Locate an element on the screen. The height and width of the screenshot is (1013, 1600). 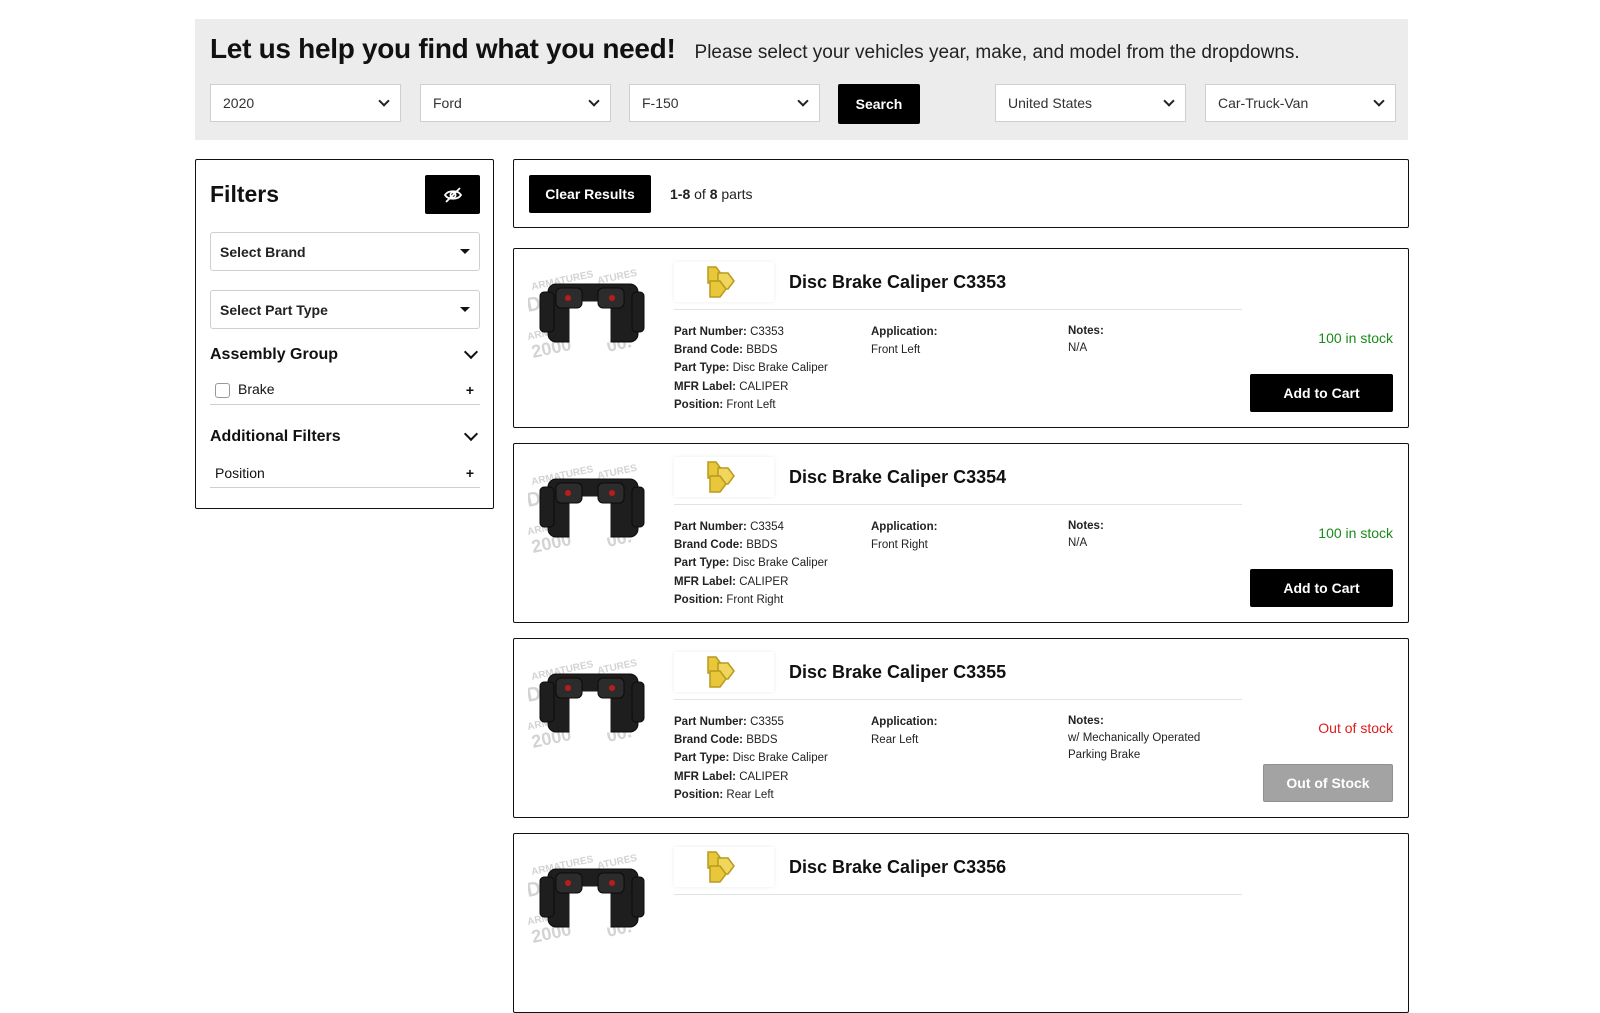
results-range: 1-8 is located at coordinates (680, 194).